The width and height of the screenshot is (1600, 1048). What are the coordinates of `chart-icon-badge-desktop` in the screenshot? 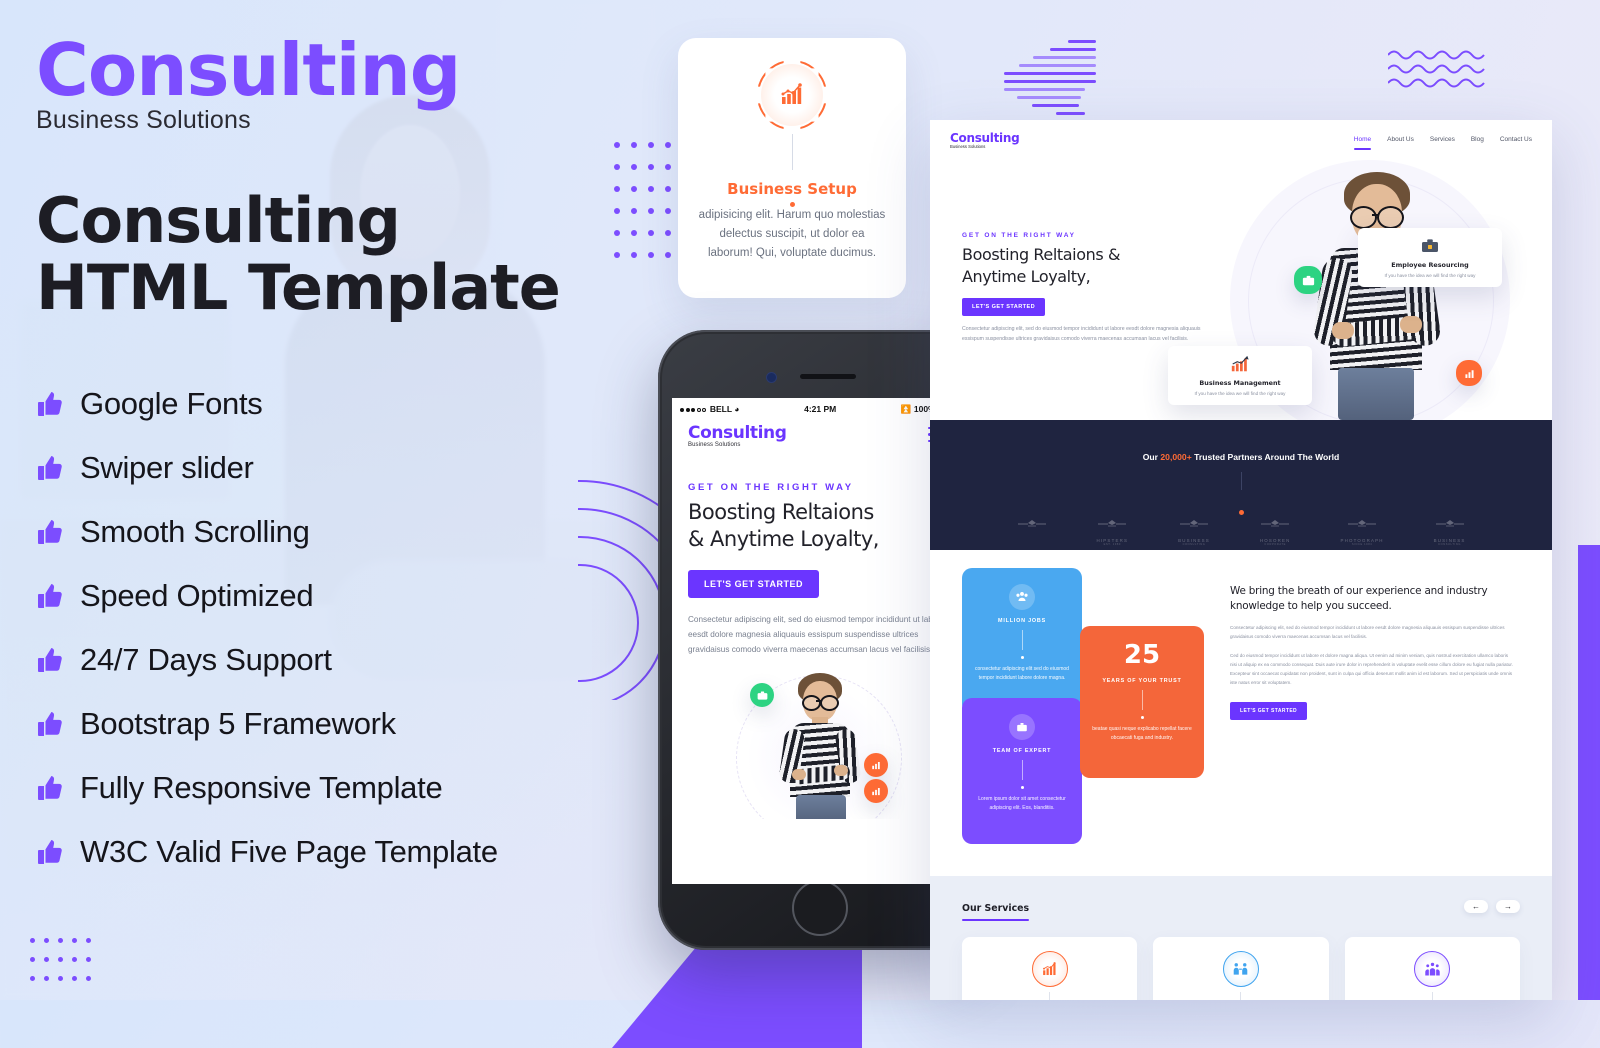 It's located at (1469, 373).